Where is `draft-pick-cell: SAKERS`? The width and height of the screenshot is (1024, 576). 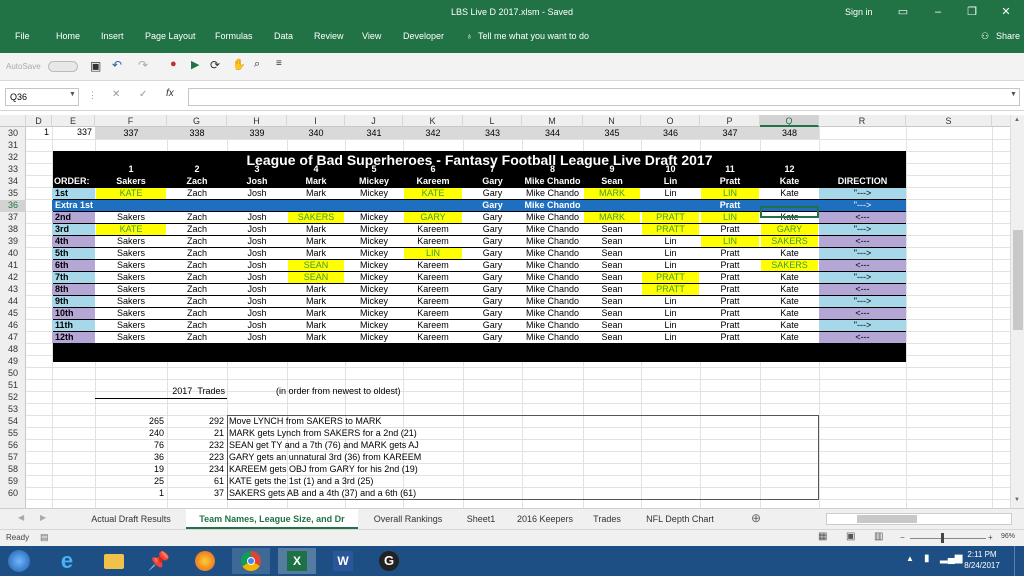 draft-pick-cell: SAKERS is located at coordinates (316, 217).